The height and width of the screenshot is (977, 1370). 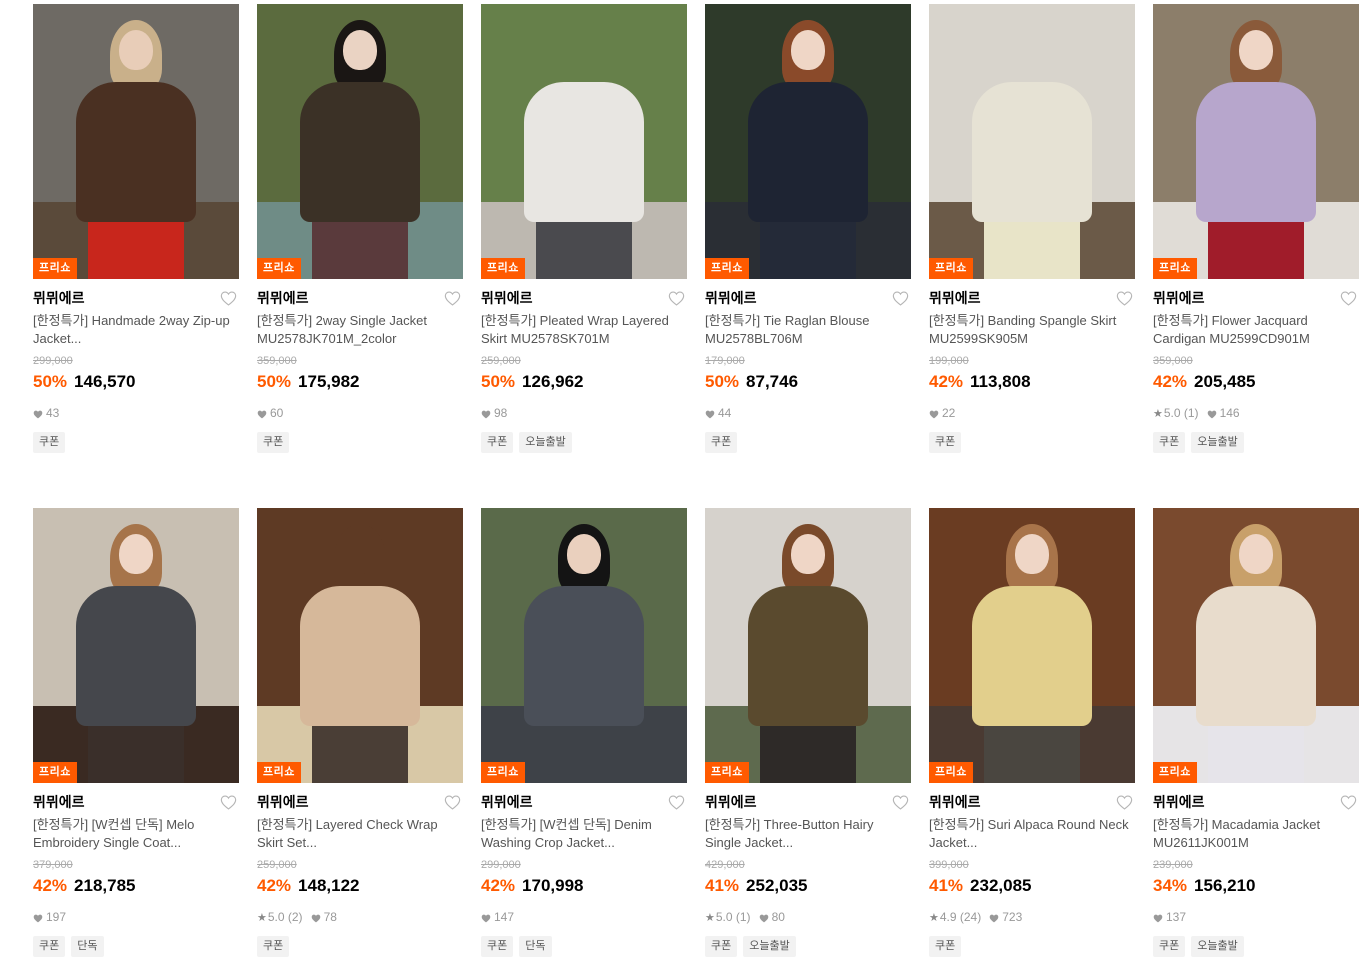 I want to click on review-meta: 98, so click(x=584, y=413).